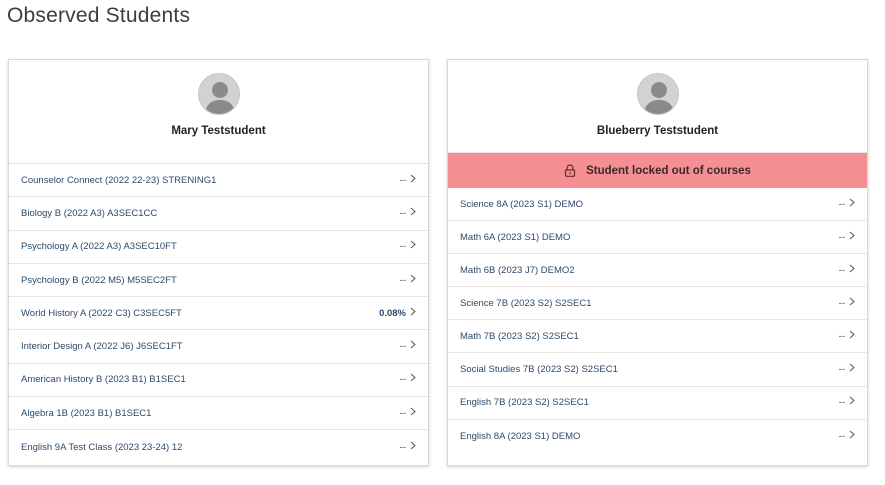 This screenshot has height=485, width=885. Describe the element at coordinates (657, 271) in the screenshot. I see `course-row: Math 6B (2023 J7) DEMO2 --` at that location.